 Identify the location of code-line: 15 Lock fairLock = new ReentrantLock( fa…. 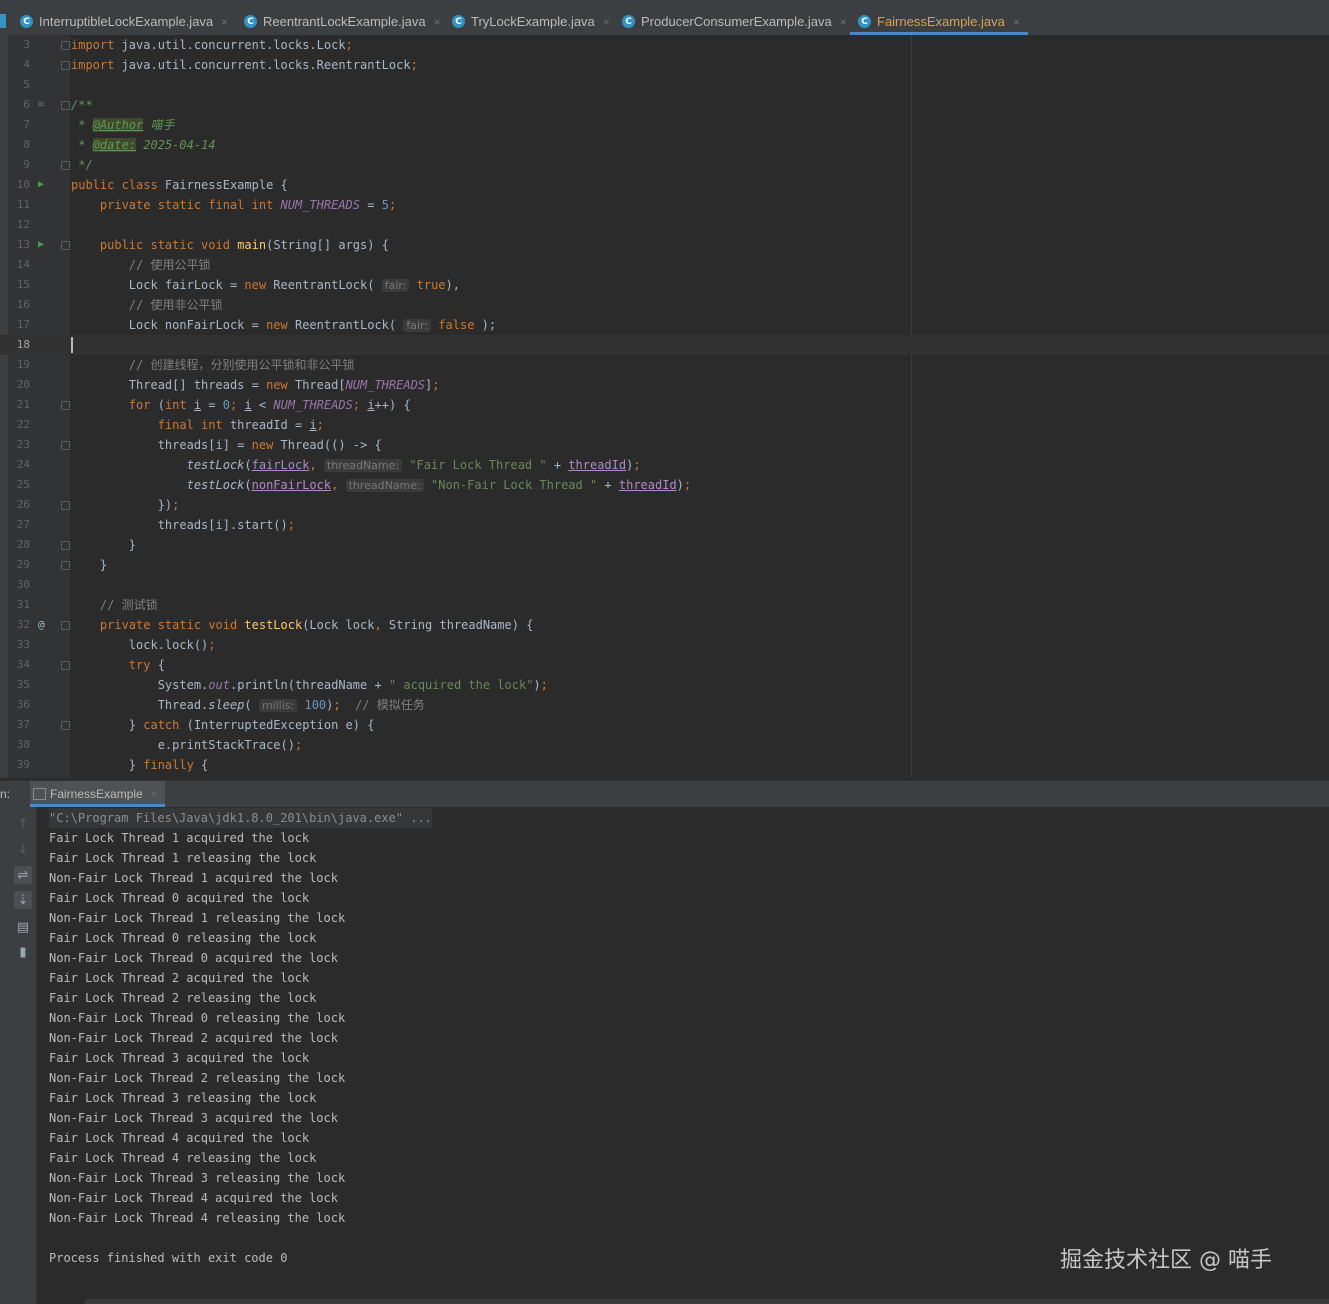
(664, 285).